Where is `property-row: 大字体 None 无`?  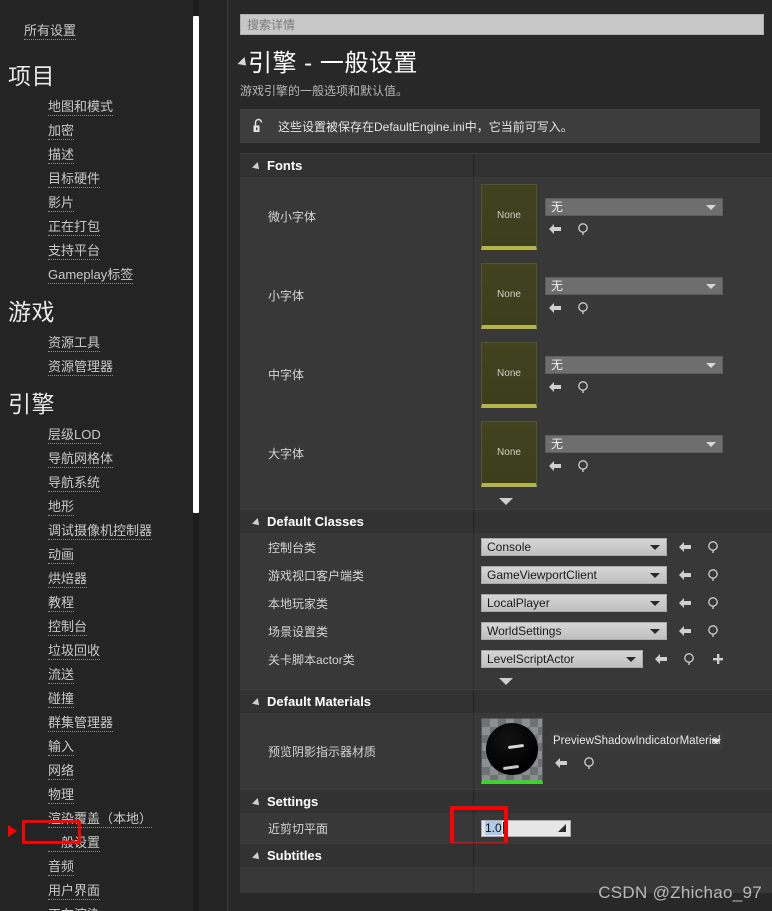 property-row: 大字体 None 无 is located at coordinates (506, 453).